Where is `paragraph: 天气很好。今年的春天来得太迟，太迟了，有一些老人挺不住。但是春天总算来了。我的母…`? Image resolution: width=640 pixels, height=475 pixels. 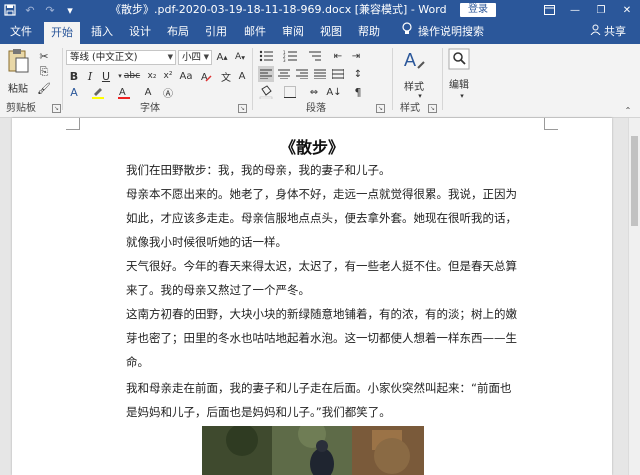
paragraph: 天气很好。今年的春天来得太迟，太迟了，有一些老人挺不住。但是春天总算来了。我的母… is located at coordinates (321, 278).